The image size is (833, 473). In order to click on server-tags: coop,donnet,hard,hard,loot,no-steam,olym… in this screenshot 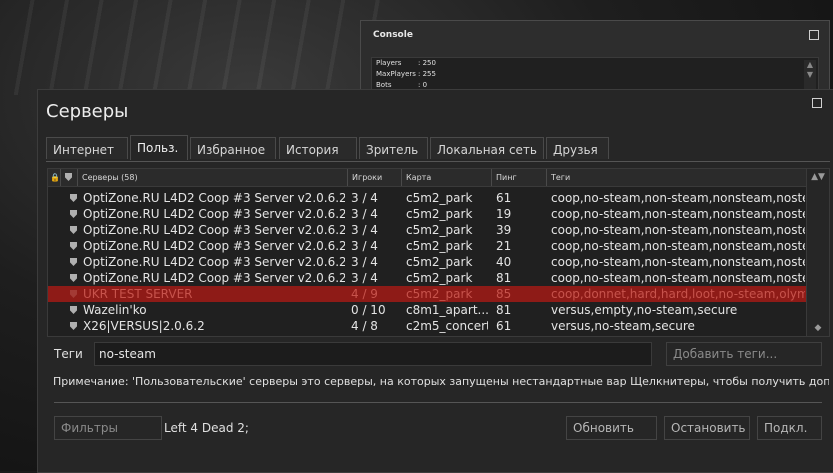, I will do `click(678, 294)`.